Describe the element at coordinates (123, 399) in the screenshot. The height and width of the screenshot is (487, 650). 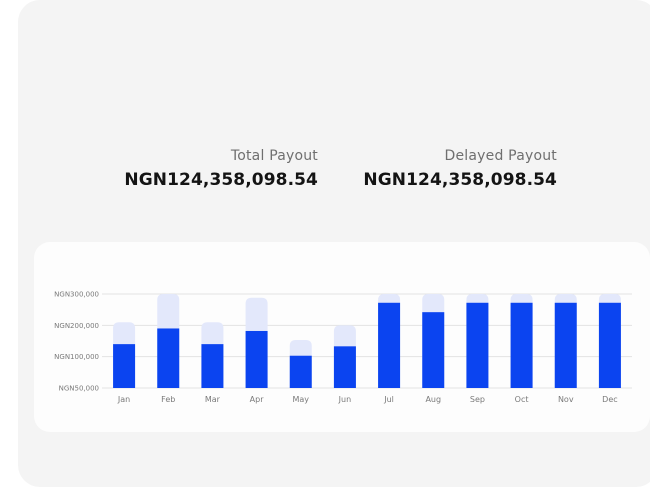
I see `x-tick-label-jan: Jan` at that location.